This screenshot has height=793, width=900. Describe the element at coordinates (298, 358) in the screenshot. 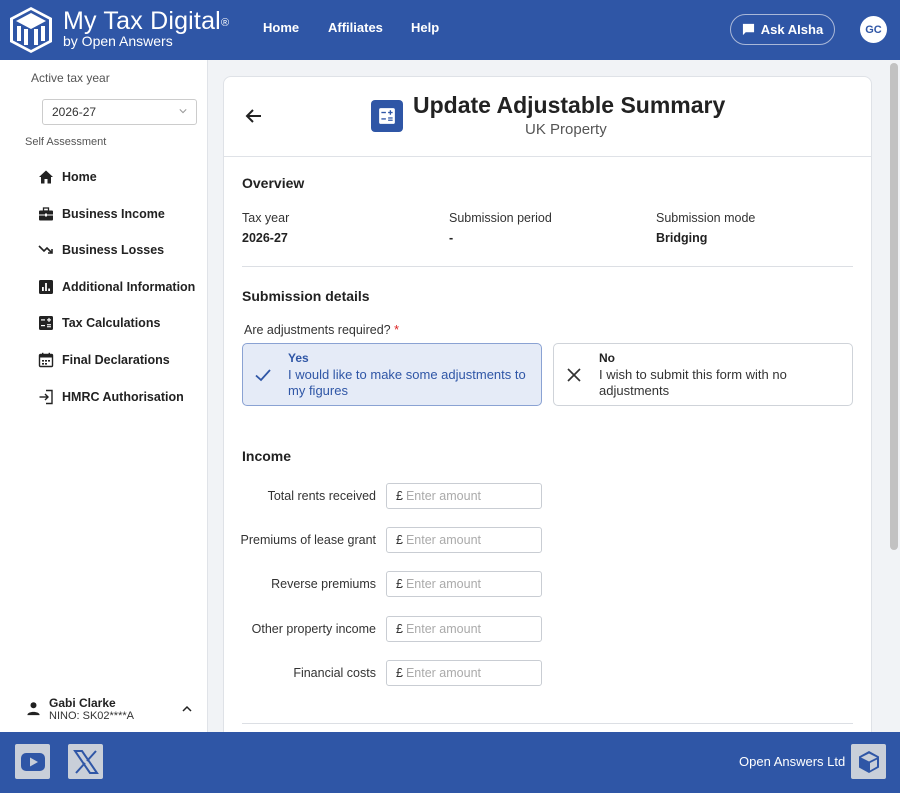

I see `yes-option-title: Yes` at that location.